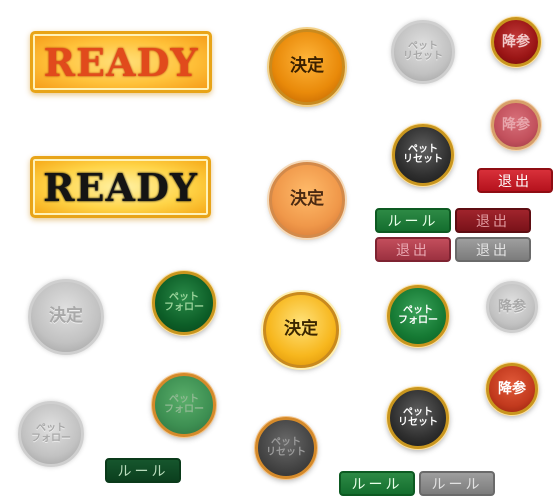 The width and height of the screenshot is (558, 500). What do you see at coordinates (377, 483) in the screenshot?
I see `rule-button-green-2: ルール` at bounding box center [377, 483].